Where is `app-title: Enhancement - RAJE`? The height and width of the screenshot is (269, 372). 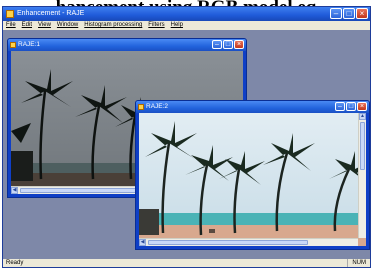
app-title: Enhancement - RAJE is located at coordinates (51, 13).